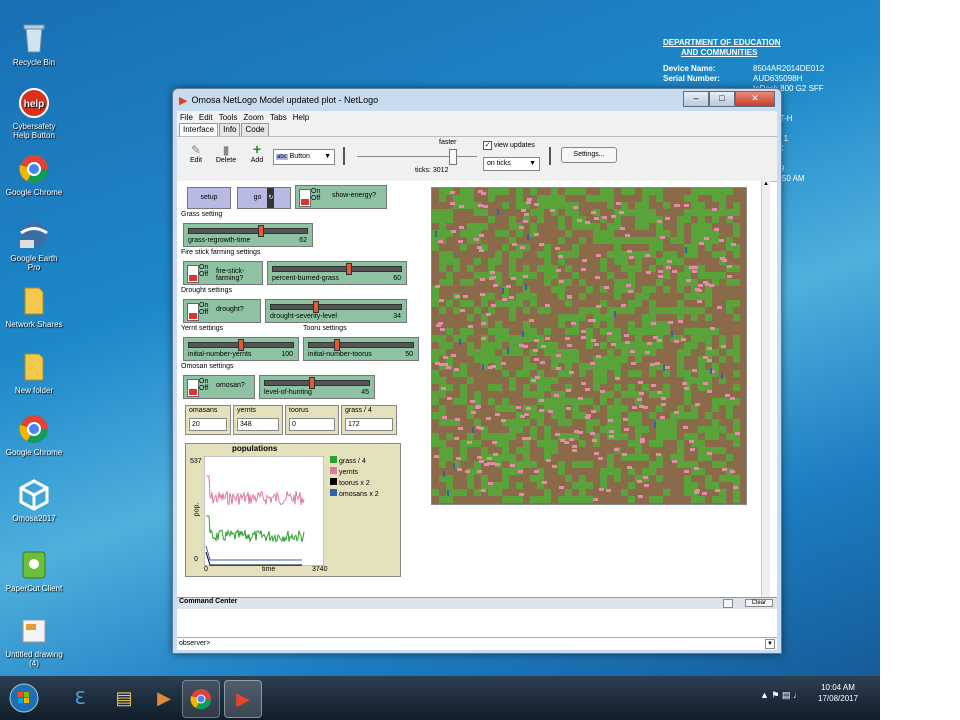  I want to click on ticks-counter: ticks: 3012, so click(432, 170).